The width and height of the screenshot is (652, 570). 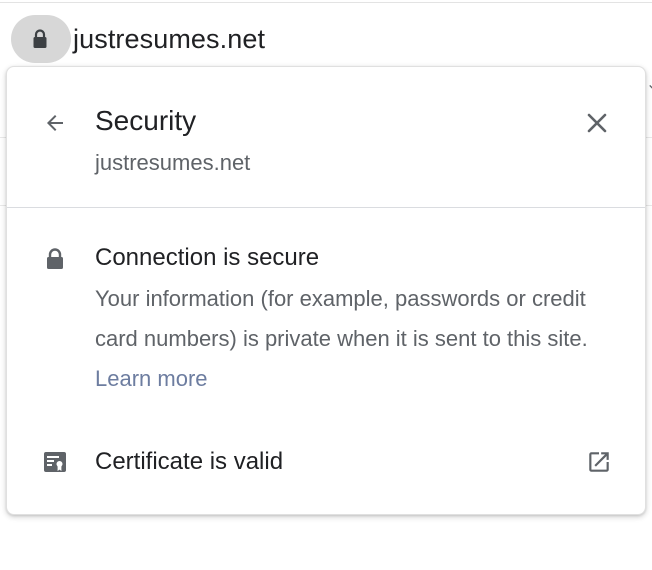 I want to click on certificate-icon, so click(x=55, y=462).